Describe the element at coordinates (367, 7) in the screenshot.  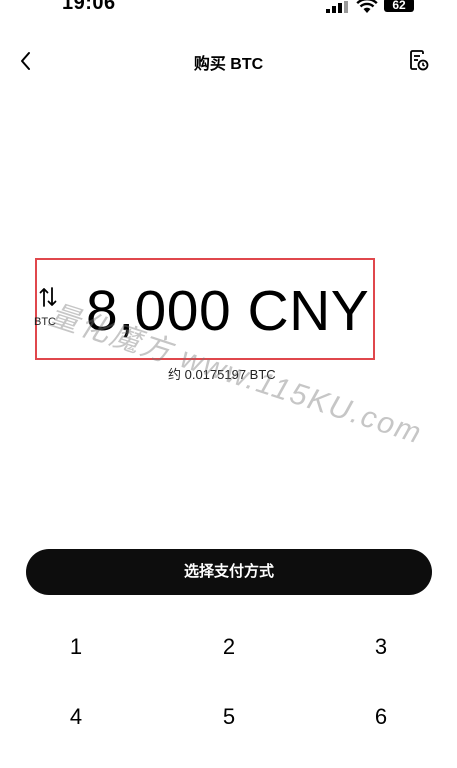
I see `wifi-icon` at that location.